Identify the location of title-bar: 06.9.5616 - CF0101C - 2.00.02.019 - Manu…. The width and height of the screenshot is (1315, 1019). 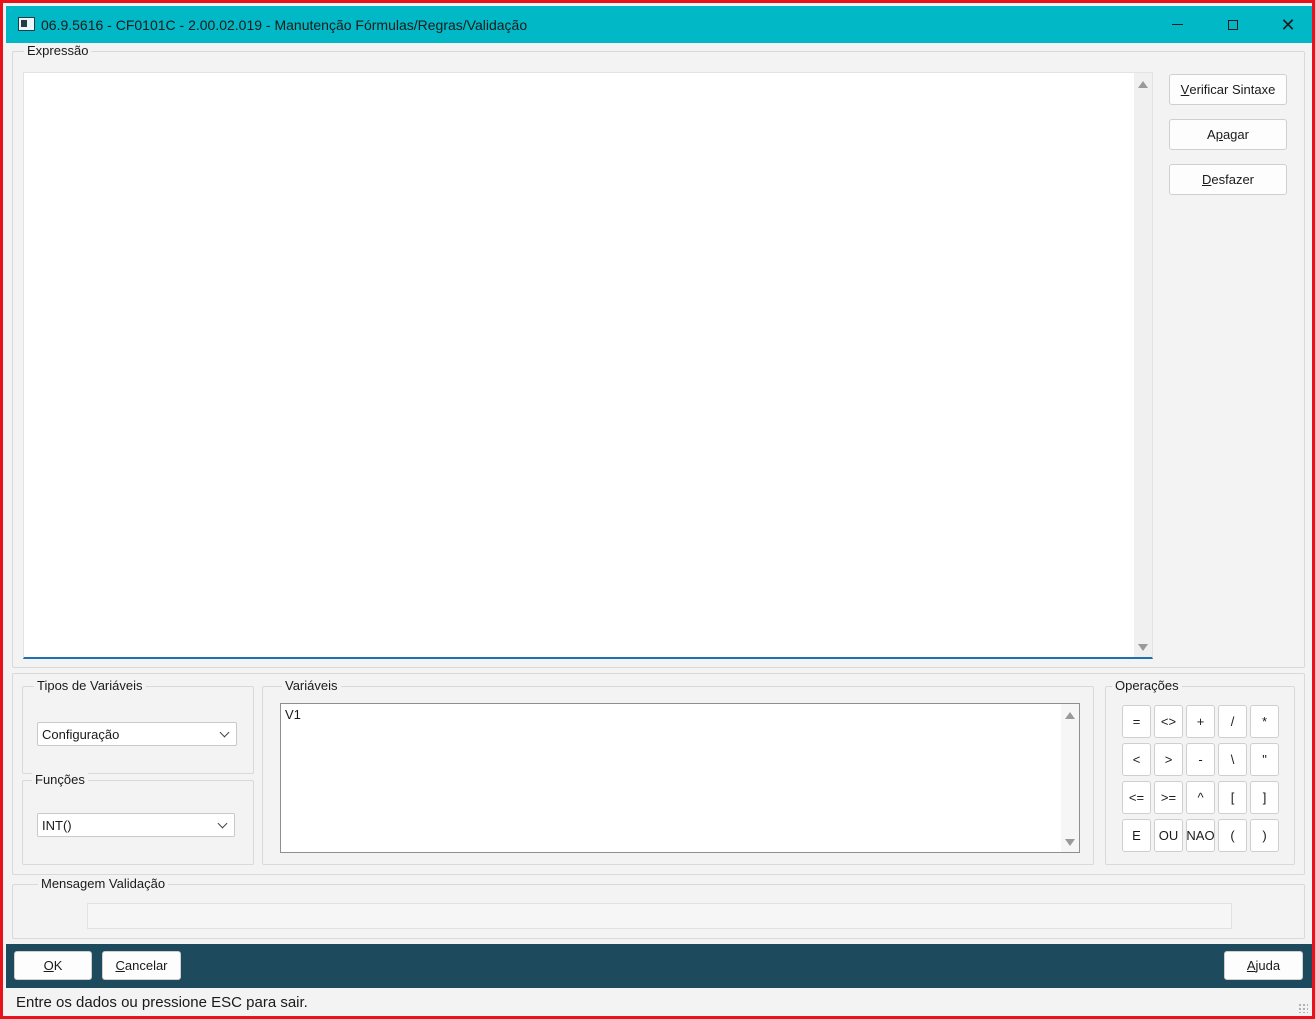
(659, 24).